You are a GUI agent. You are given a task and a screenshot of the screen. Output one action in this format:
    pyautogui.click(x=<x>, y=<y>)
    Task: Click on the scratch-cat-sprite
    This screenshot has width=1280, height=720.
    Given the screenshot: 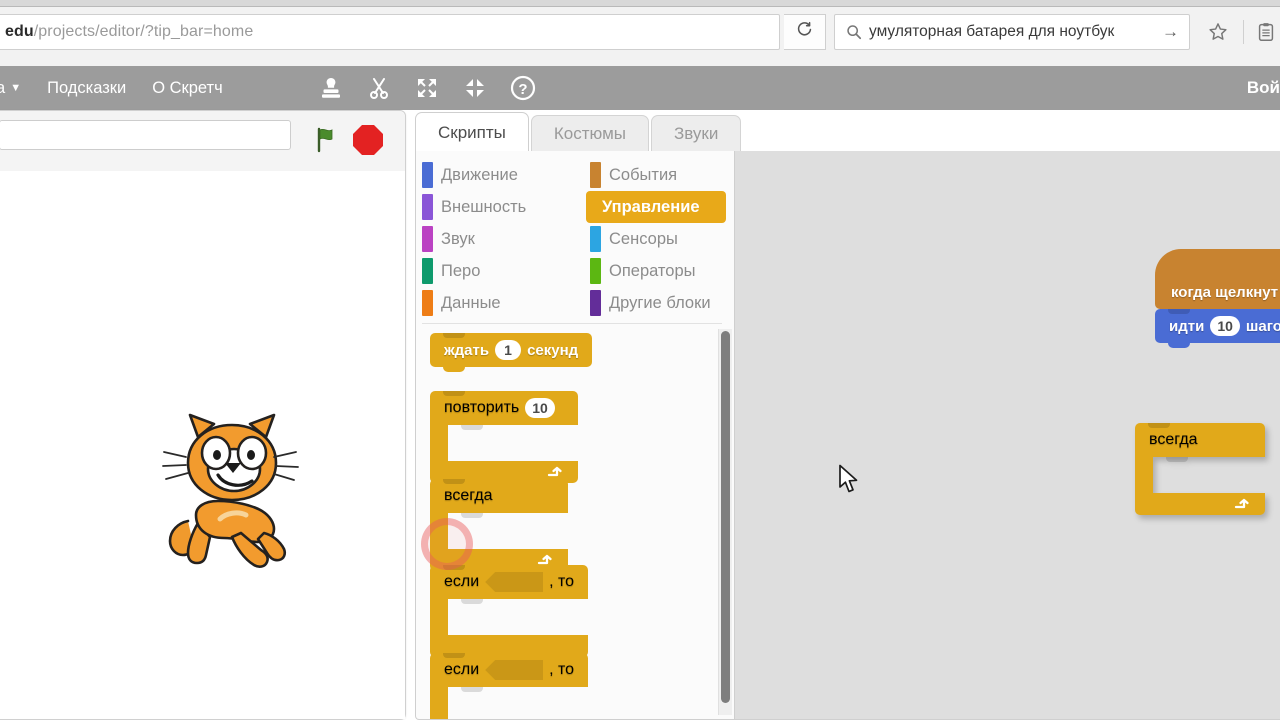 What is the action you would take?
    pyautogui.click(x=226, y=501)
    